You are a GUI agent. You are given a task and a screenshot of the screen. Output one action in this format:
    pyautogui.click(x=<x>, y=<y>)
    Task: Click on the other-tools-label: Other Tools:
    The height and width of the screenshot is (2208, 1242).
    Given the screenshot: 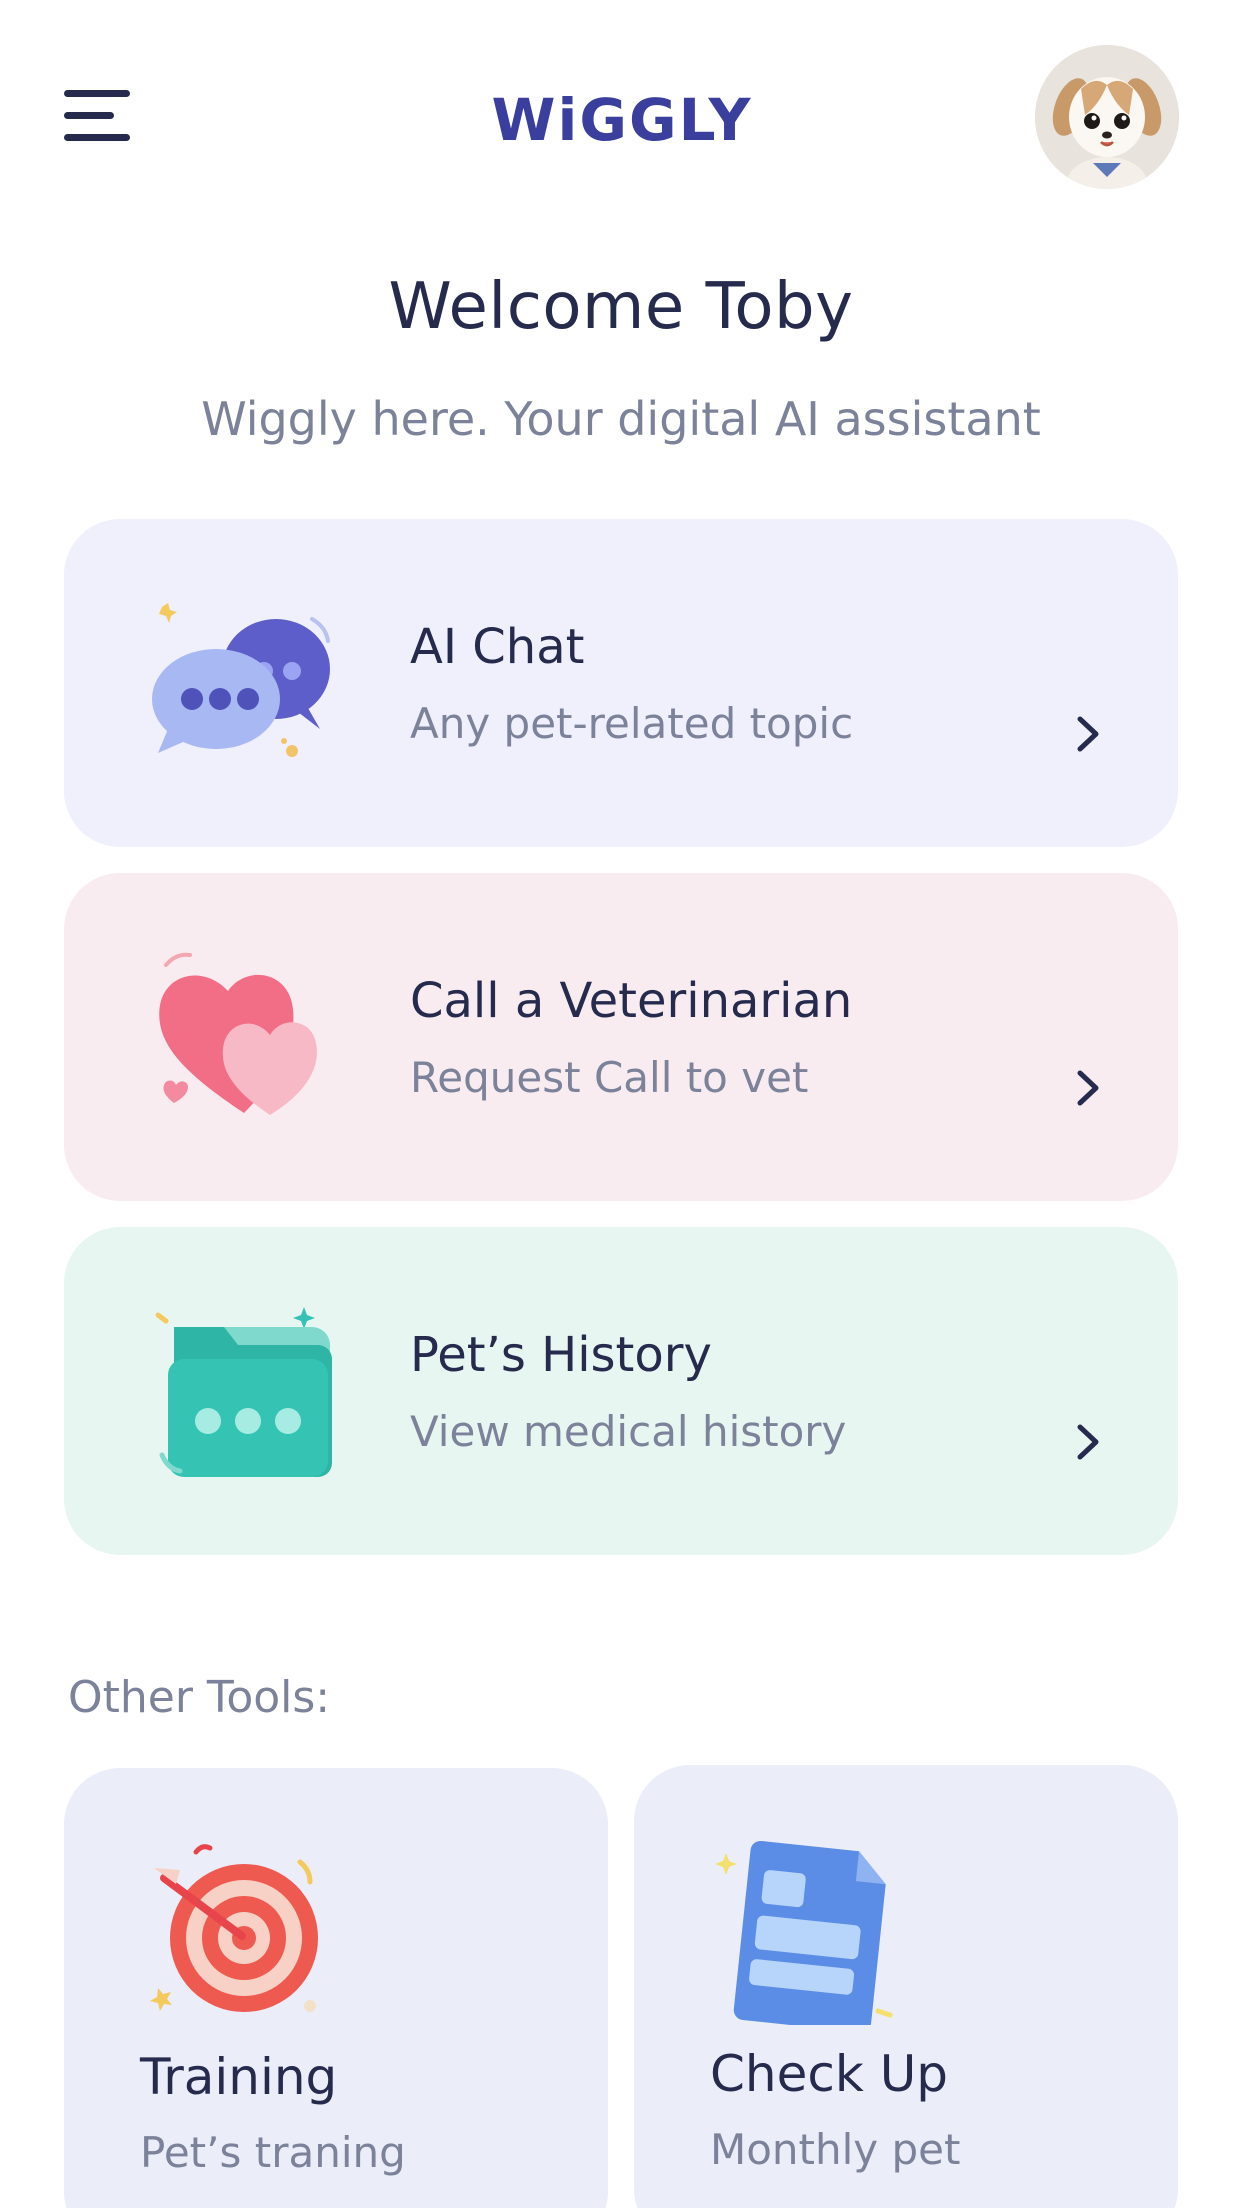 What is the action you would take?
    pyautogui.click(x=199, y=1697)
    